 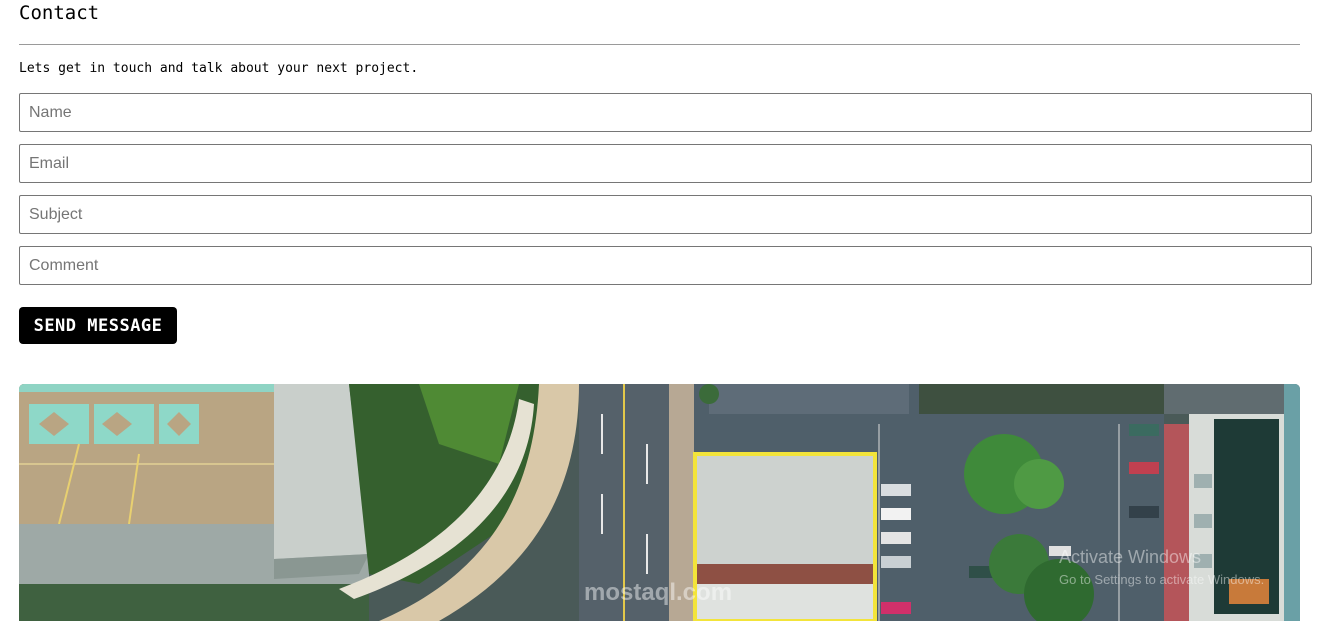 I want to click on title-divider, so click(x=659, y=44).